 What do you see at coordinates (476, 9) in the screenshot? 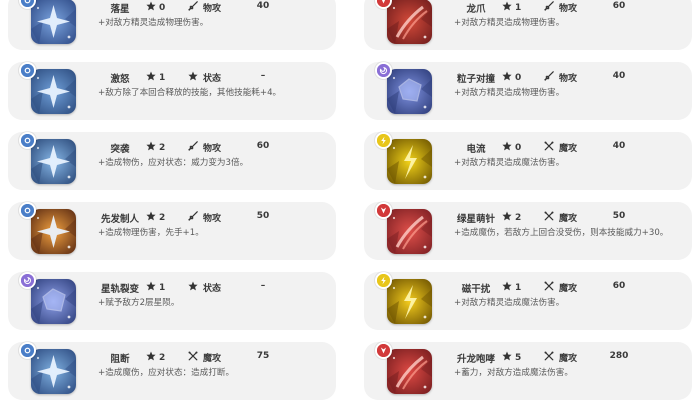
I see `skill-name: 龙爪` at bounding box center [476, 9].